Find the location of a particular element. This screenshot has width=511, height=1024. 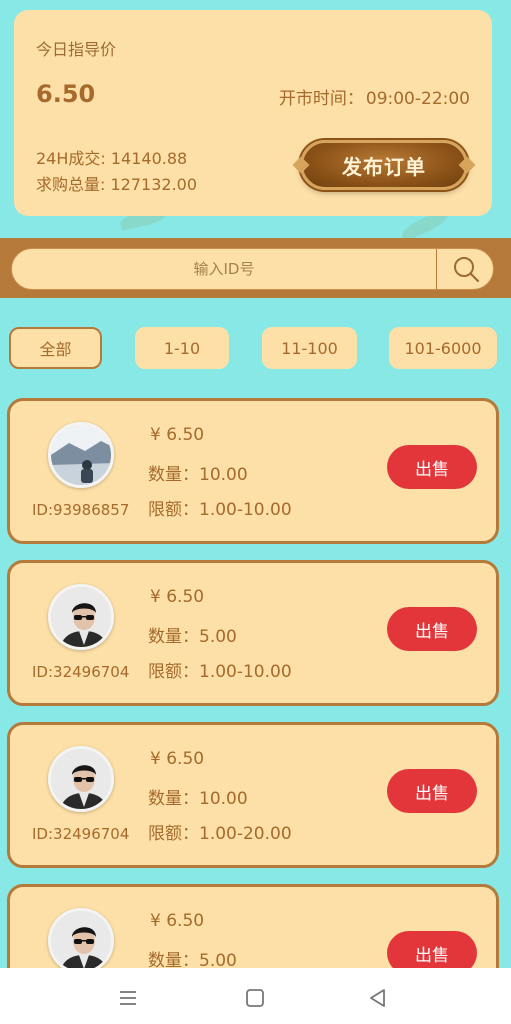

search-icon is located at coordinates (467, 270).